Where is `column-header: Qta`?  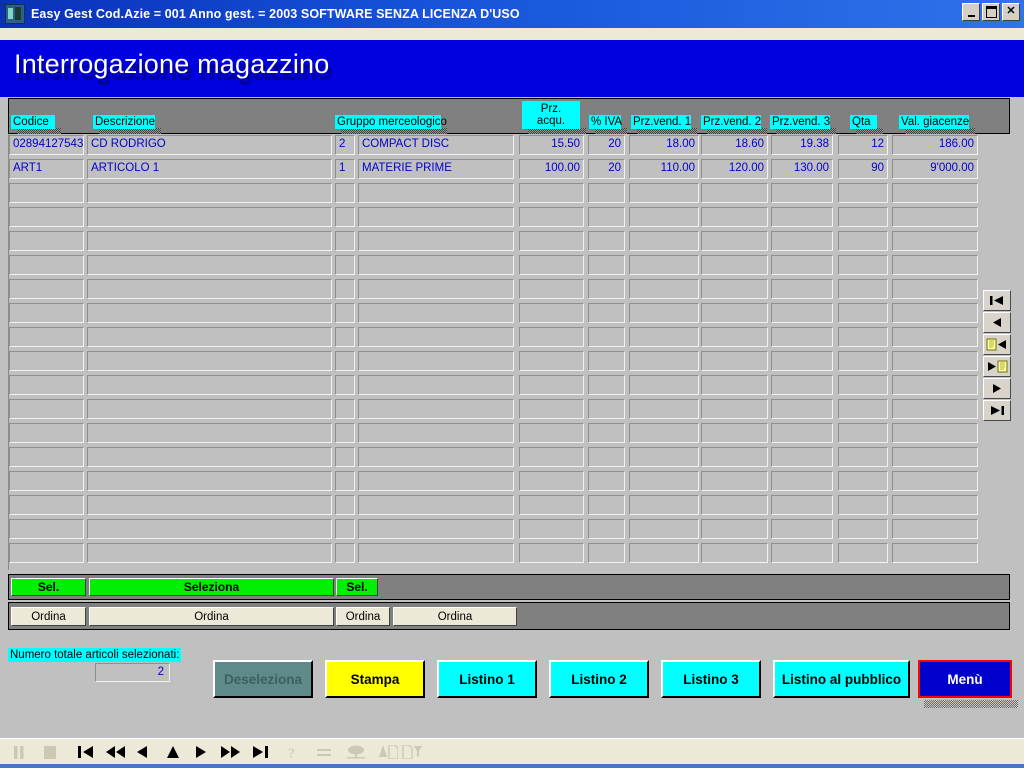
column-header: Qta is located at coordinates (863, 122).